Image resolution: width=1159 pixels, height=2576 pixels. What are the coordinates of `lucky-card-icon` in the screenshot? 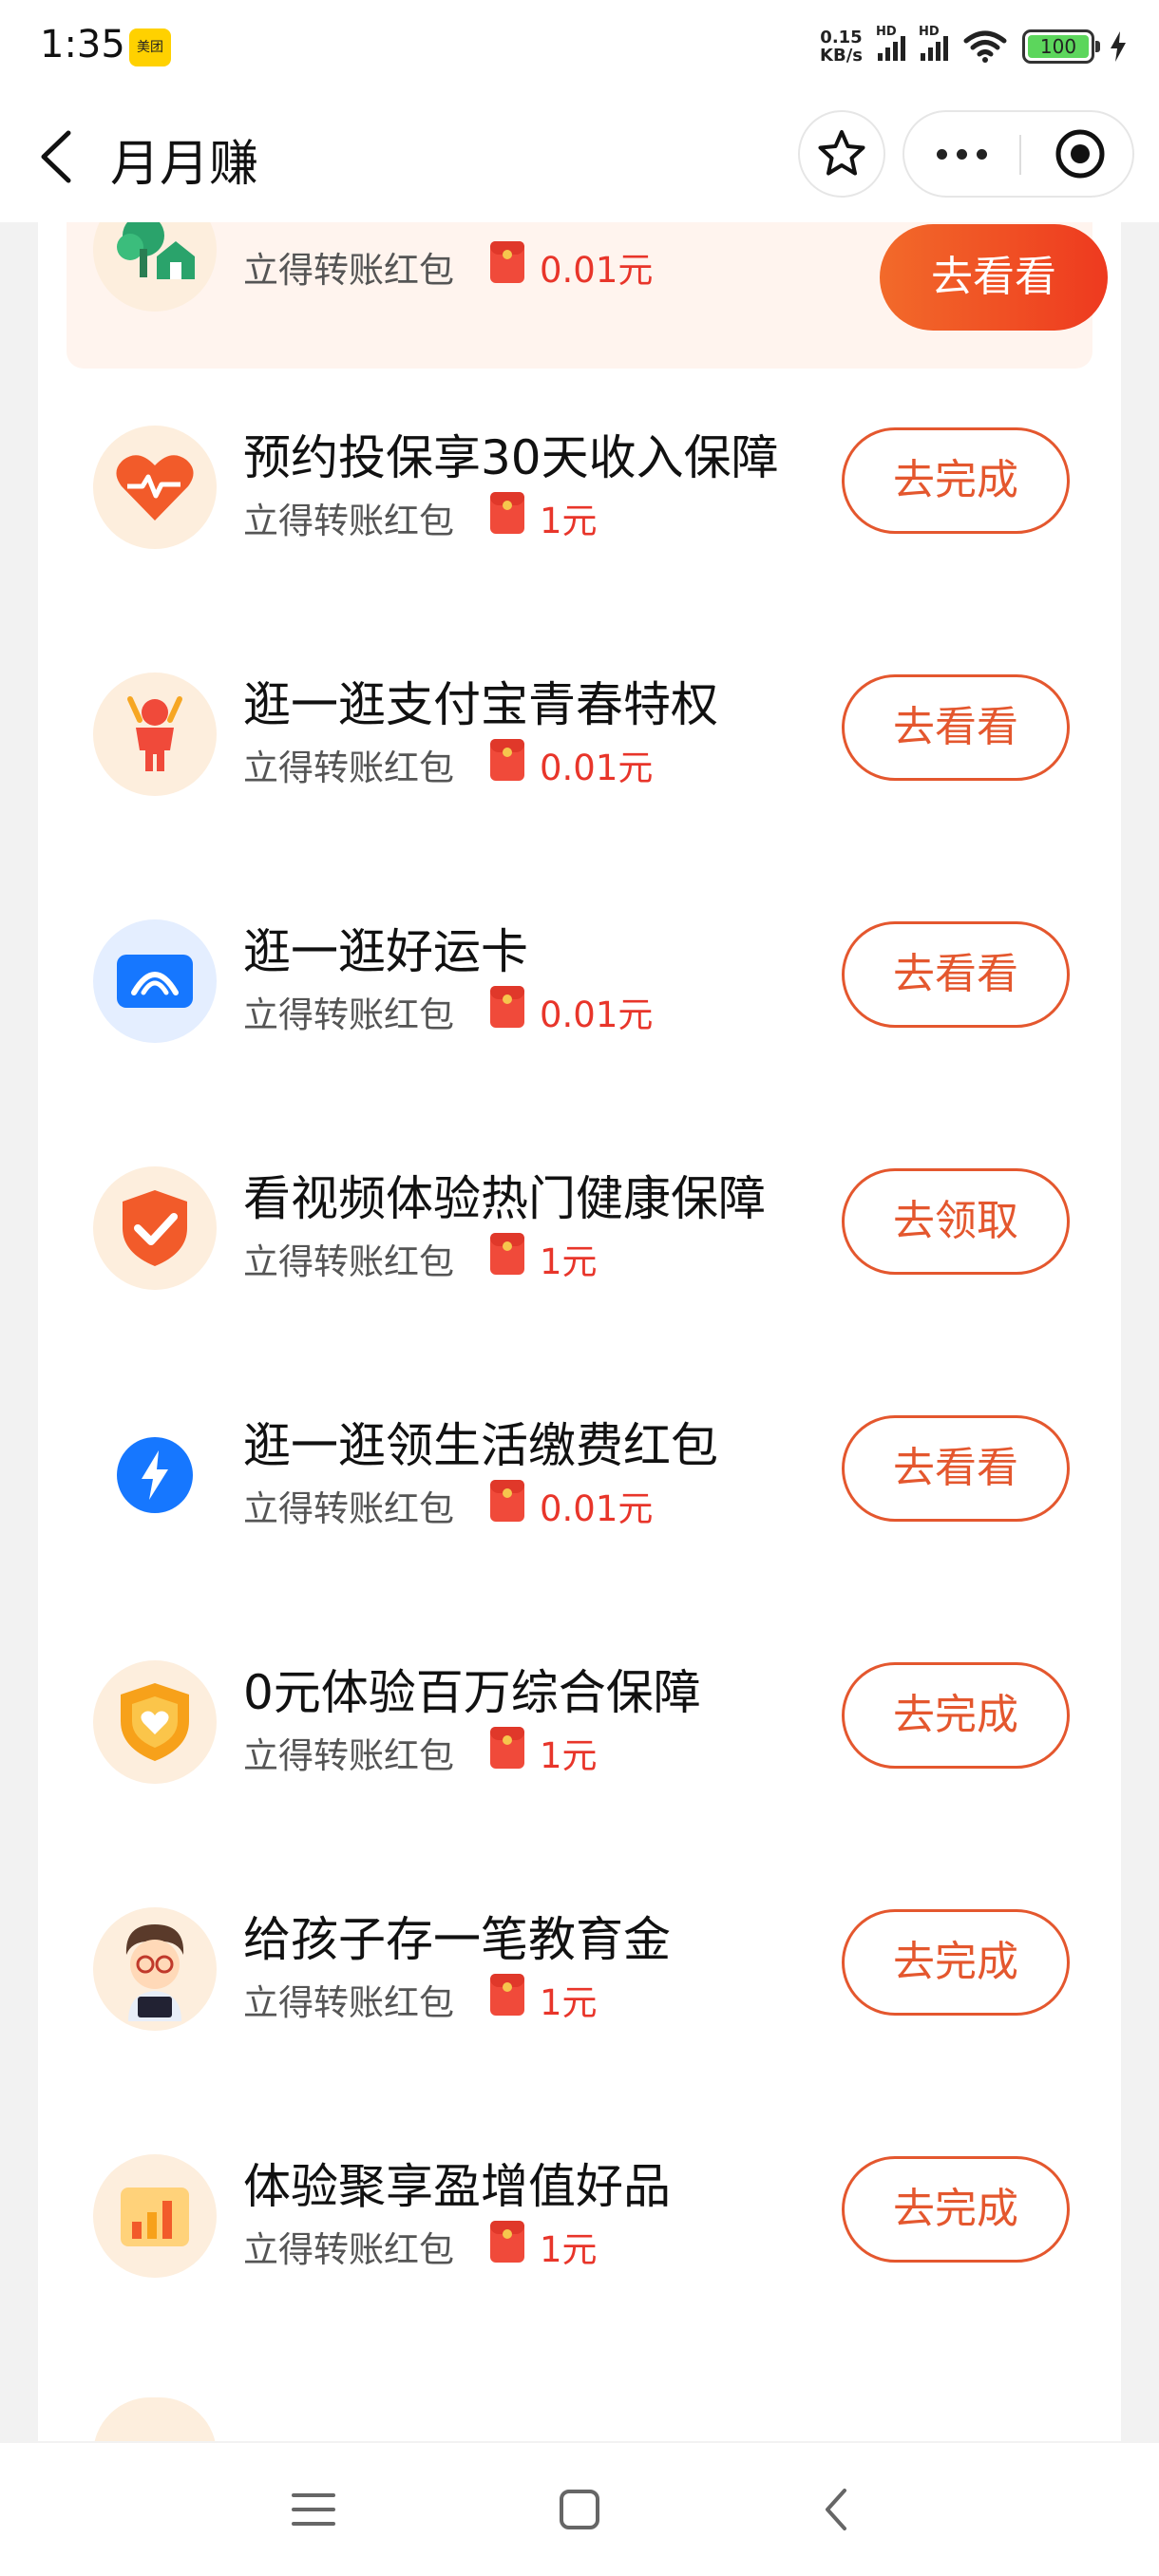 It's located at (155, 981).